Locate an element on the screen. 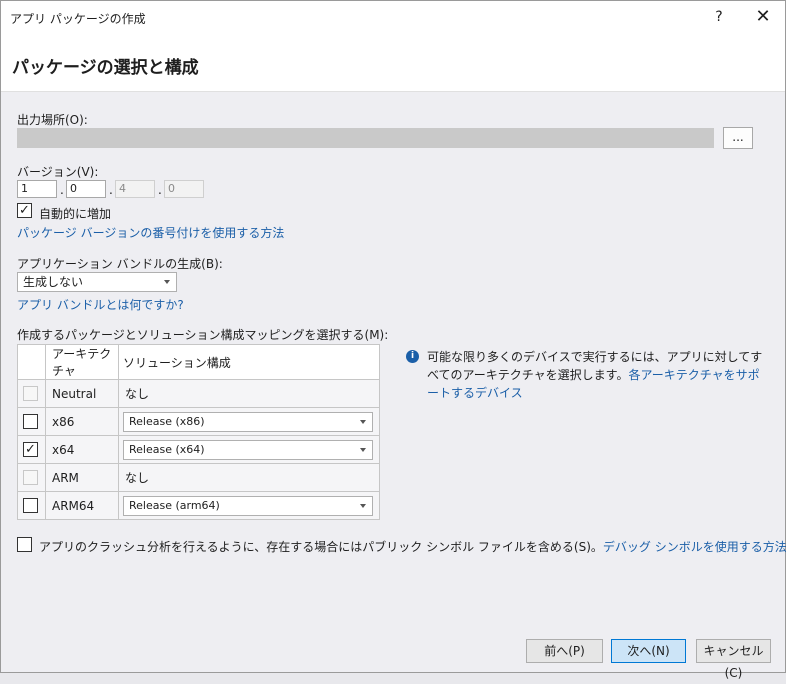  architecture-cell: ARM64 is located at coordinates (82, 505).